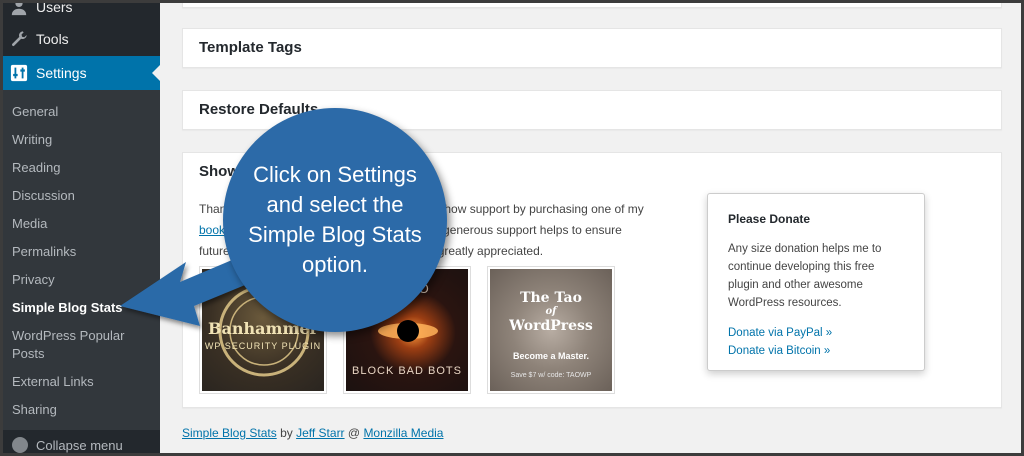 The height and width of the screenshot is (456, 1024). Describe the element at coordinates (407, 371) in the screenshot. I see `book2-bottom-text: BLOCK BAD BOTS` at that location.